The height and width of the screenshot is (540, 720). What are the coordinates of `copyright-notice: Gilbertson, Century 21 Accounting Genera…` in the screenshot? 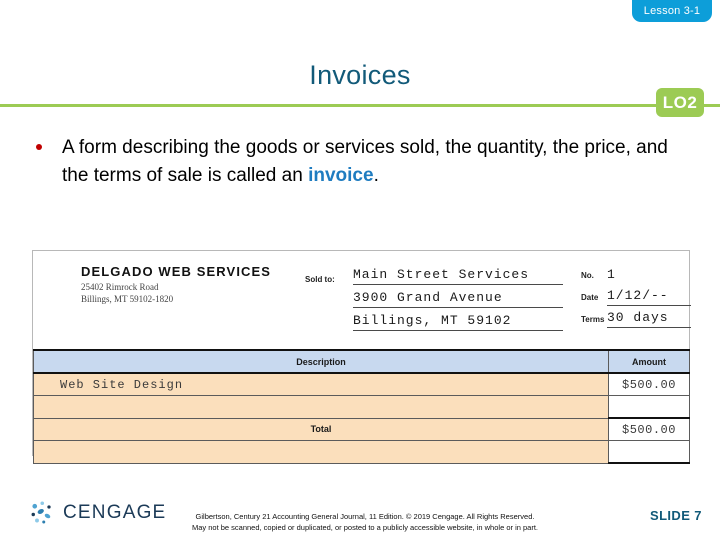 It's located at (365, 522).